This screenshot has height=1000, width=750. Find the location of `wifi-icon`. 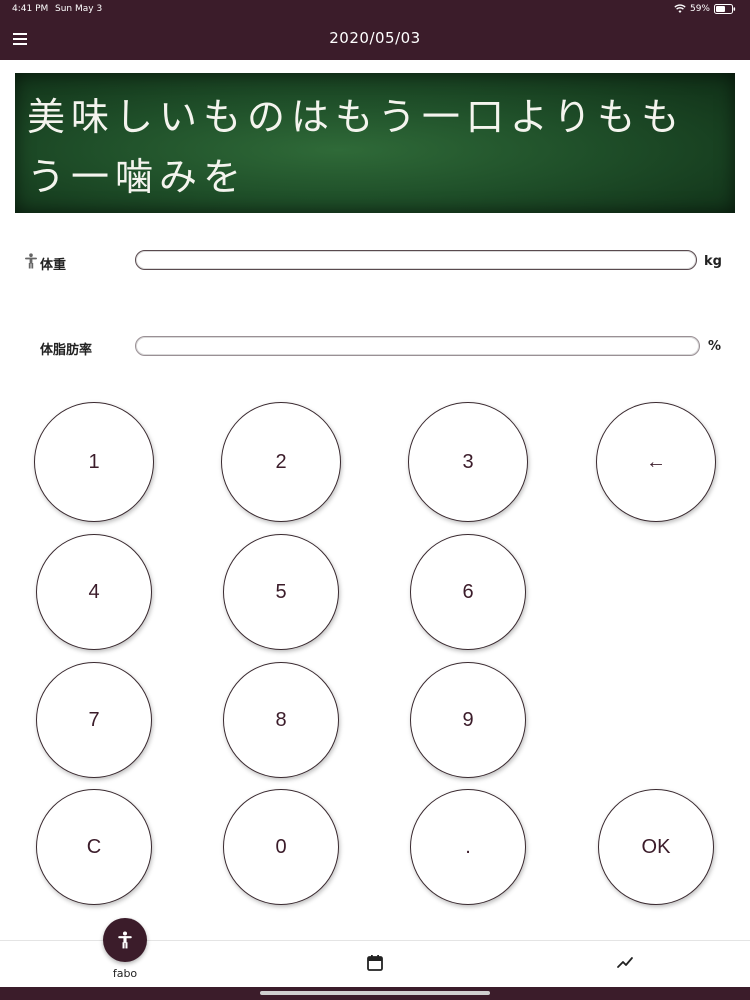

wifi-icon is located at coordinates (680, 8).